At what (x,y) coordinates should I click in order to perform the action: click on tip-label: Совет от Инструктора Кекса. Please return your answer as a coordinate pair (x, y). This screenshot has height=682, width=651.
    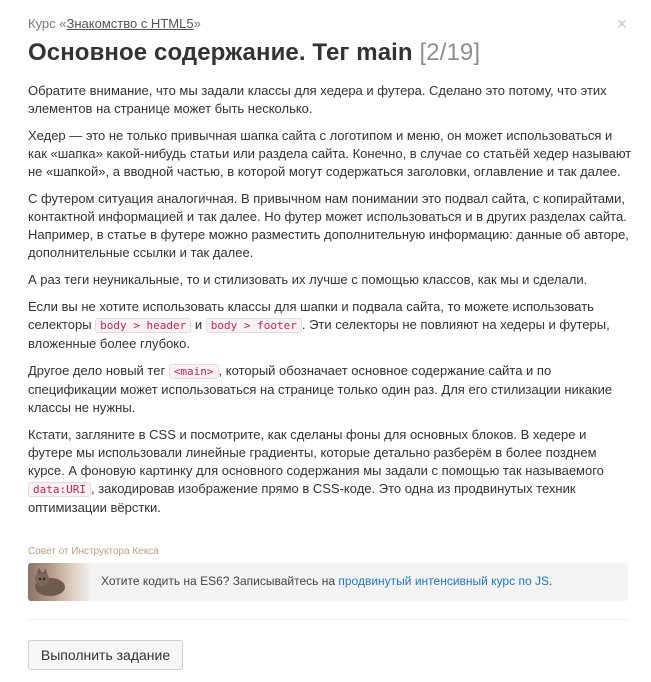
    Looking at the image, I should click on (93, 551).